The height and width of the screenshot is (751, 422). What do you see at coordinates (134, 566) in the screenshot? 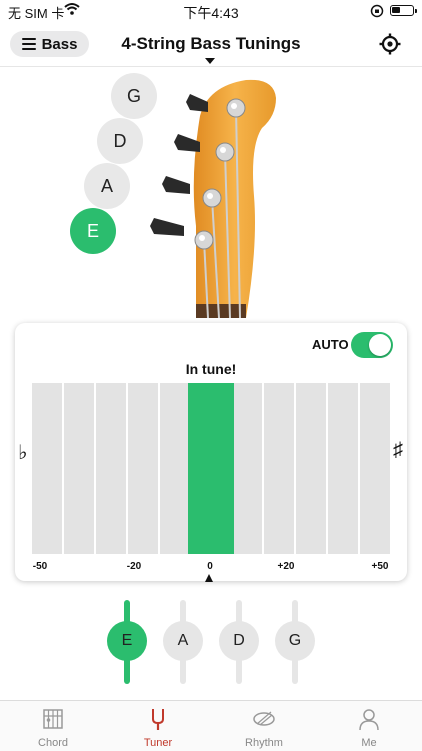
I see `scale-label: -20` at bounding box center [134, 566].